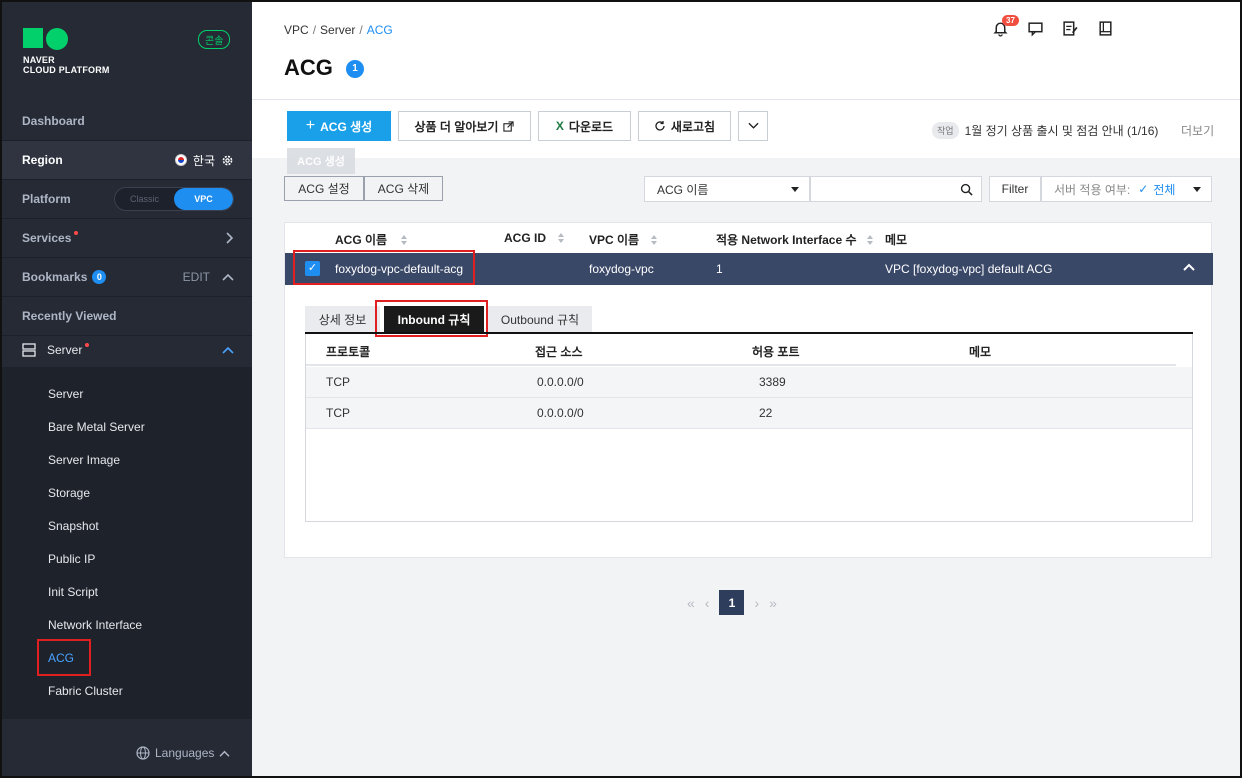 This screenshot has width=1242, height=778. What do you see at coordinates (66, 51) in the screenshot?
I see `naver-cloud-logo: NAVER CLOUD PLATFORM` at bounding box center [66, 51].